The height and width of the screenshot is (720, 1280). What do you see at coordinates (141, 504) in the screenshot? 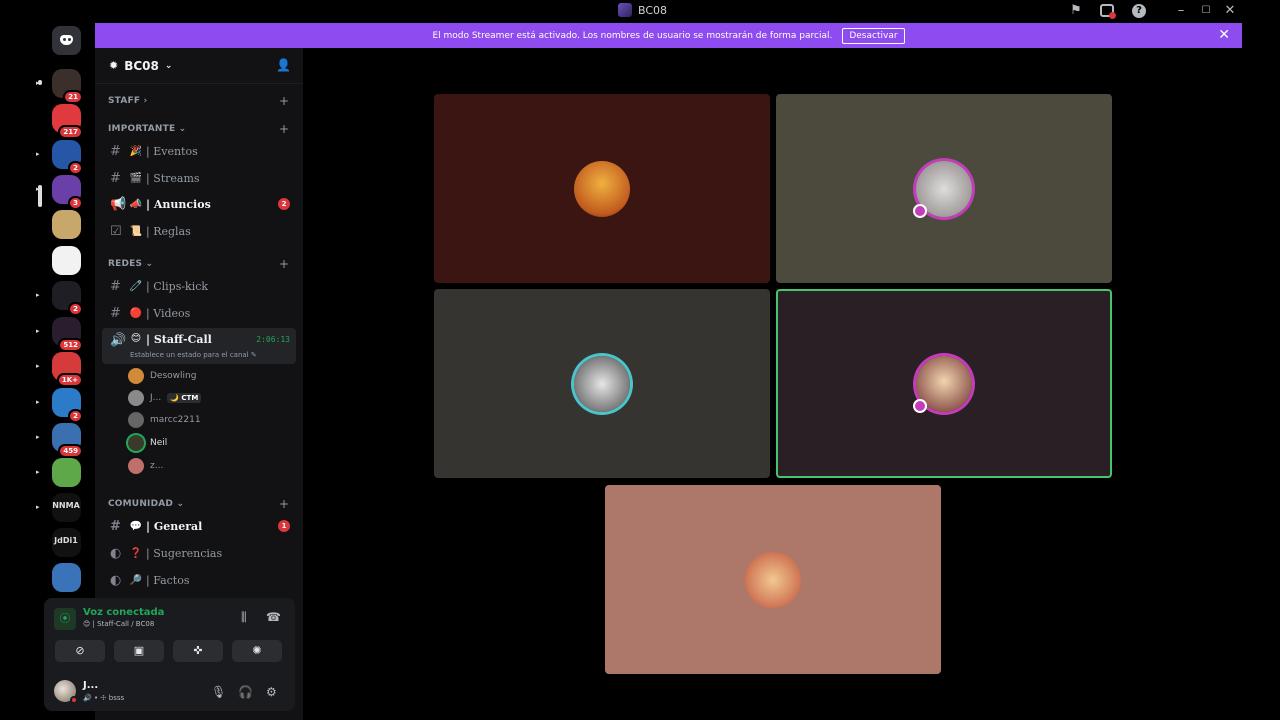
I see `category-label: COMUNIDAD` at bounding box center [141, 504].